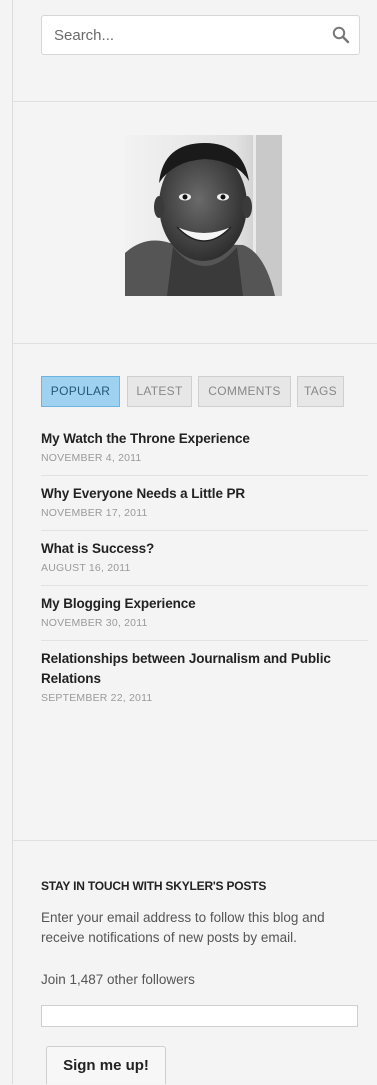  I want to click on tab-comments: COMMENTS, so click(244, 391).